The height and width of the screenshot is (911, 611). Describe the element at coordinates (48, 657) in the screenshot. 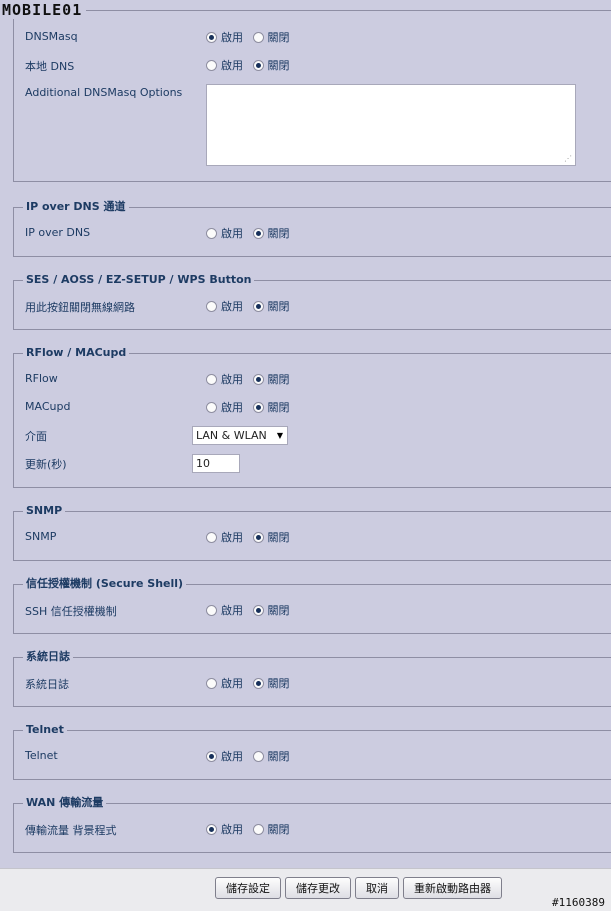

I see `syslog-legend: 系統日誌` at that location.